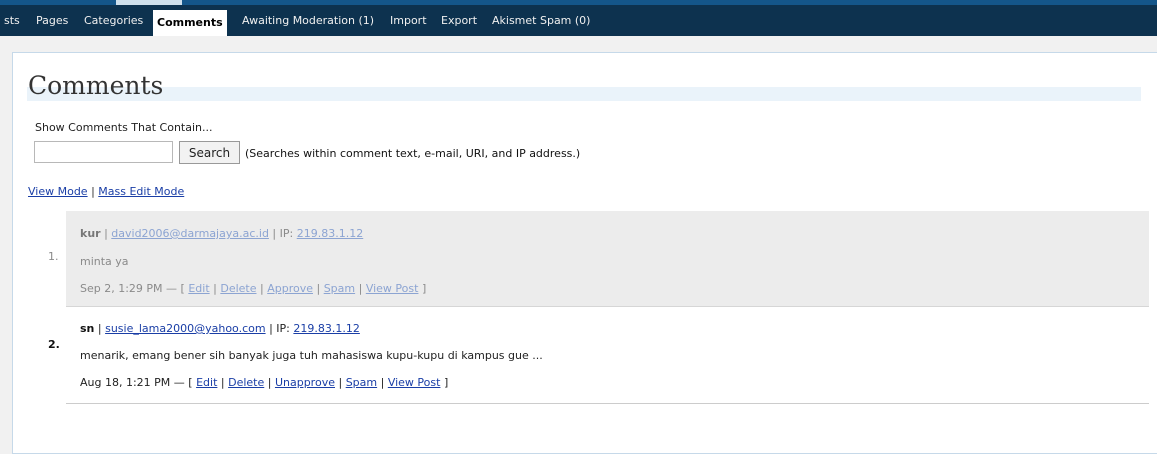 The image size is (1157, 454). Describe the element at coordinates (58, 191) in the screenshot. I see `view-mode-link: View Mode` at that location.